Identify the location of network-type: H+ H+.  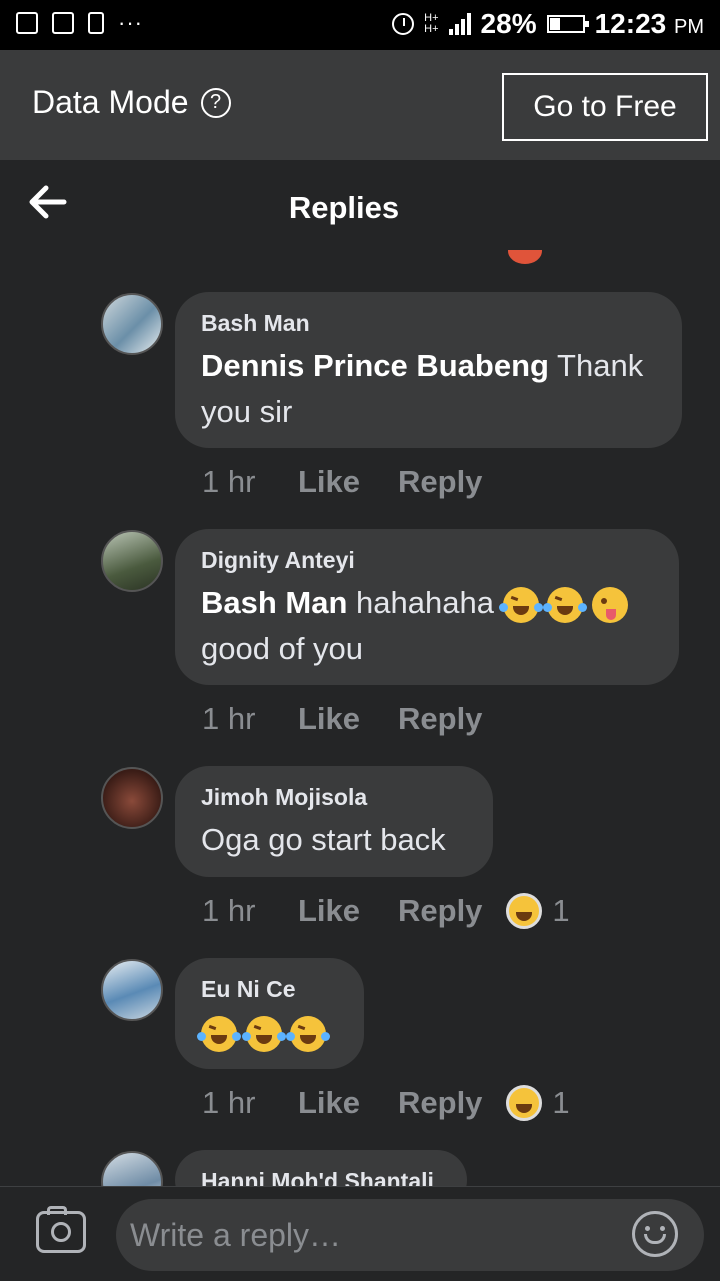
(431, 23).